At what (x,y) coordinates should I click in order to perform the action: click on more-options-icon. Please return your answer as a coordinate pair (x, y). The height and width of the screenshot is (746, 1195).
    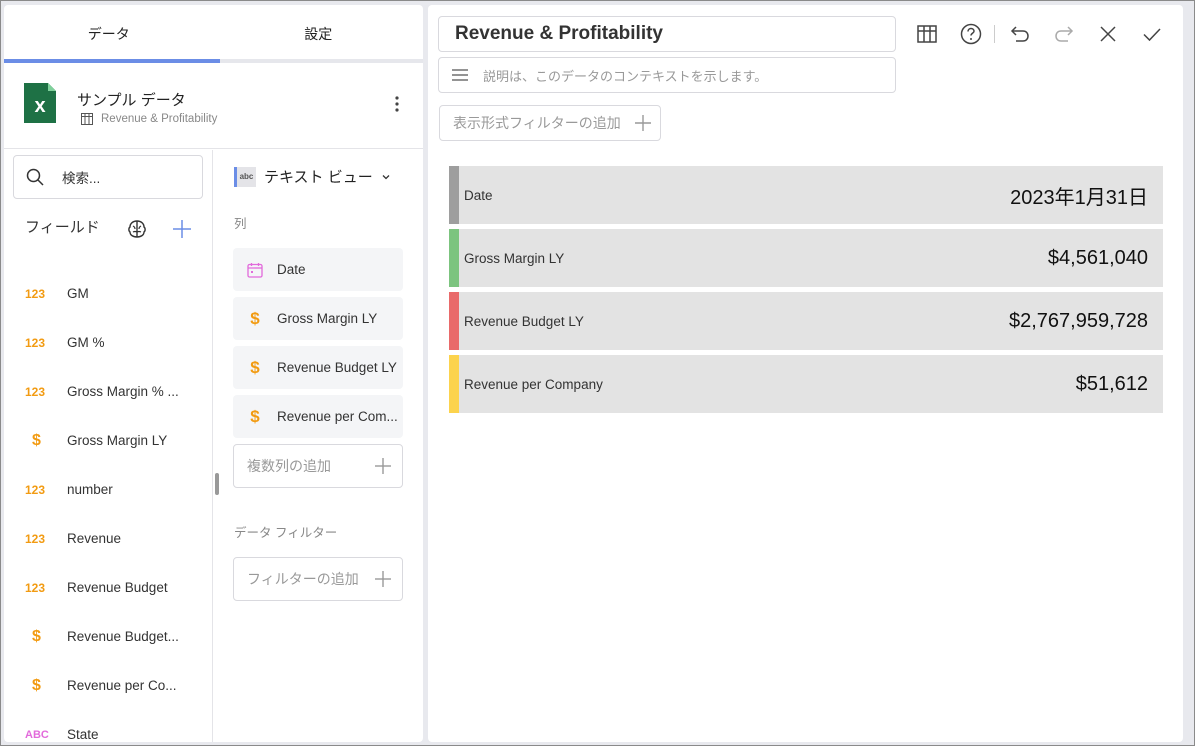
    Looking at the image, I should click on (397, 104).